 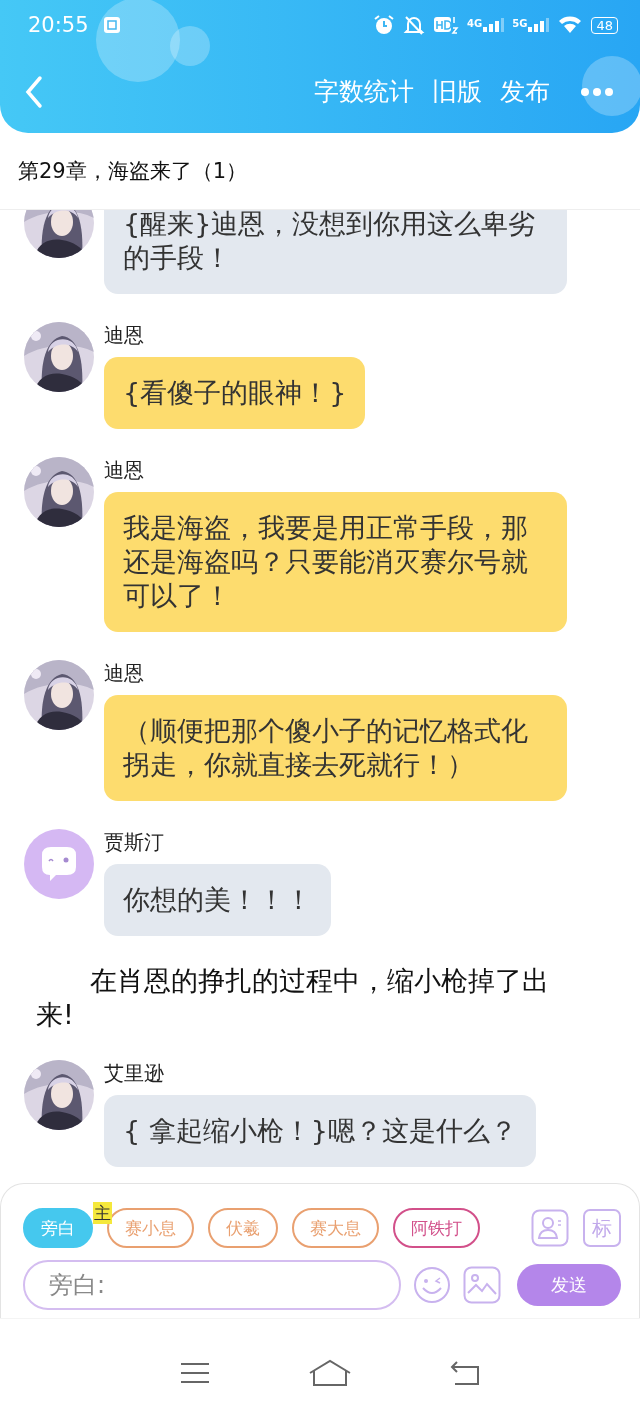 I want to click on message-bubble: （顺便把那个傻小子的记忆格式化拐走，你就直接去死就行！）, so click(x=335, y=748).